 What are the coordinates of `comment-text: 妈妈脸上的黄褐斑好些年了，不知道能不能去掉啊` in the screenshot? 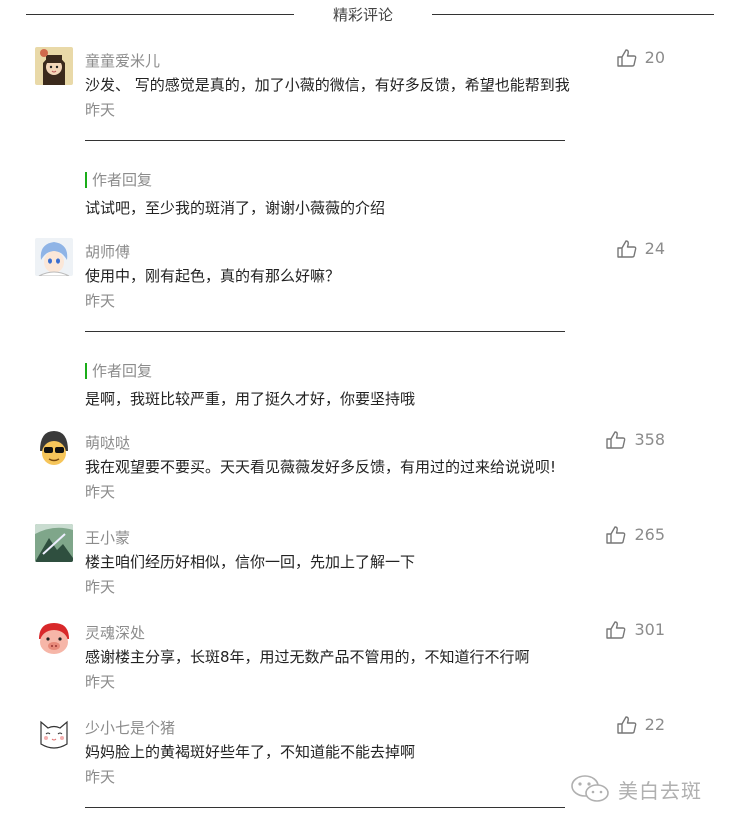 It's located at (250, 752).